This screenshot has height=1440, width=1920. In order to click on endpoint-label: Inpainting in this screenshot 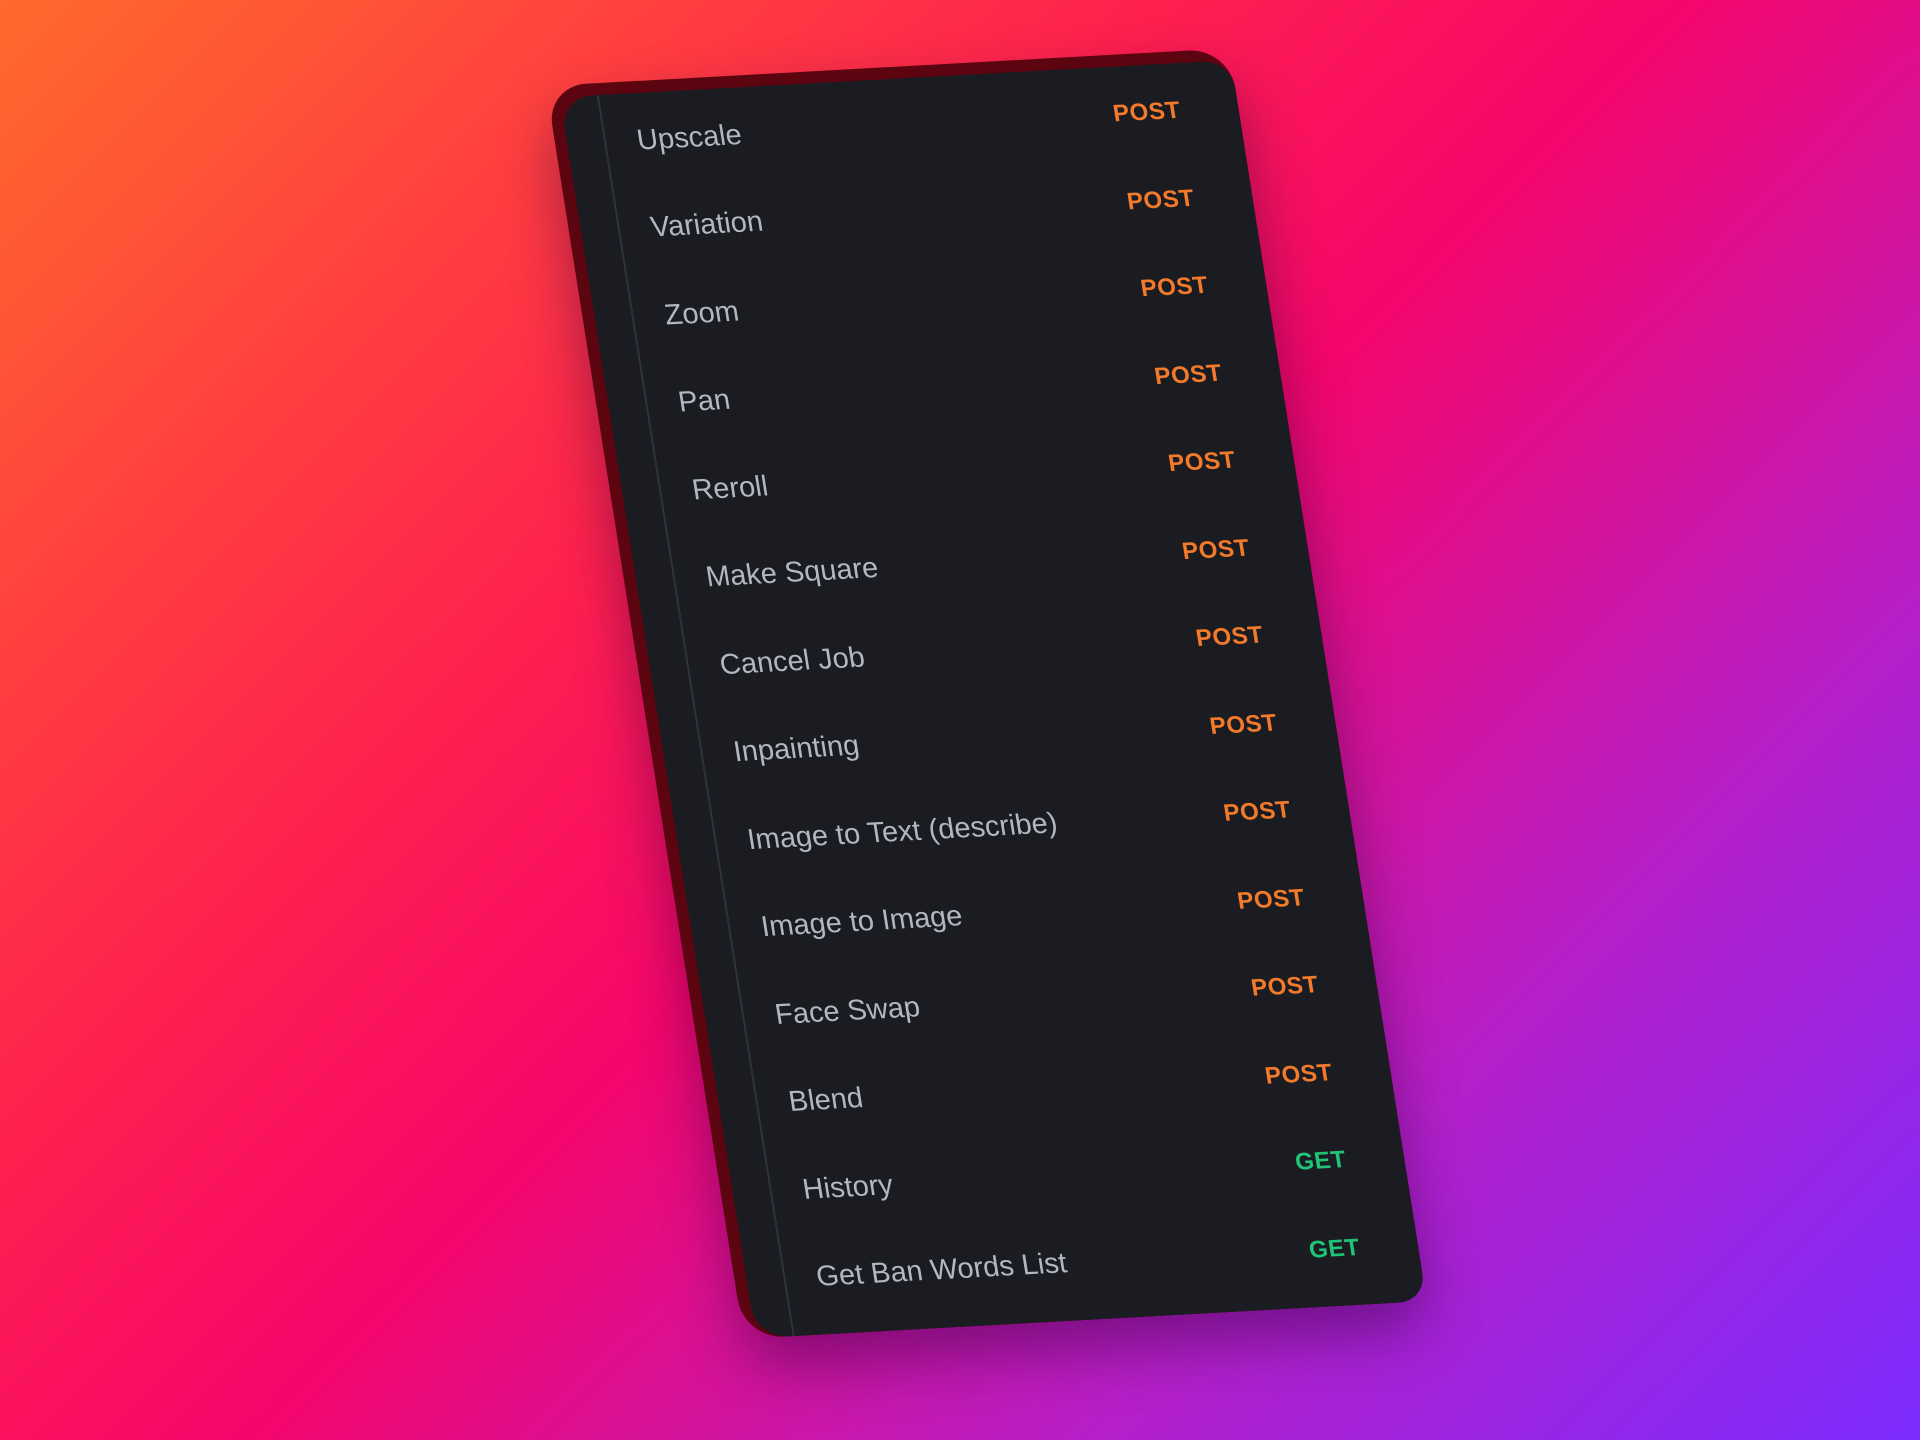, I will do `click(796, 749)`.